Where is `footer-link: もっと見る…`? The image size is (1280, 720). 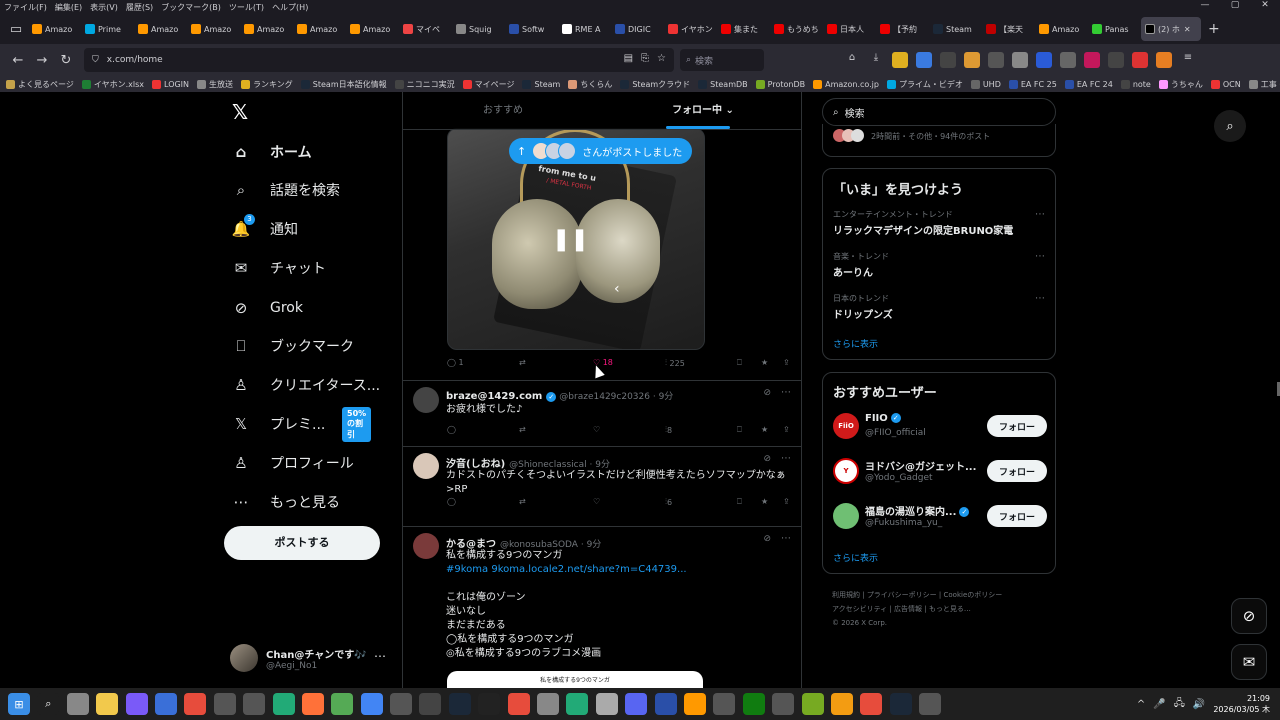 footer-link: もっと見る… is located at coordinates (950, 609).